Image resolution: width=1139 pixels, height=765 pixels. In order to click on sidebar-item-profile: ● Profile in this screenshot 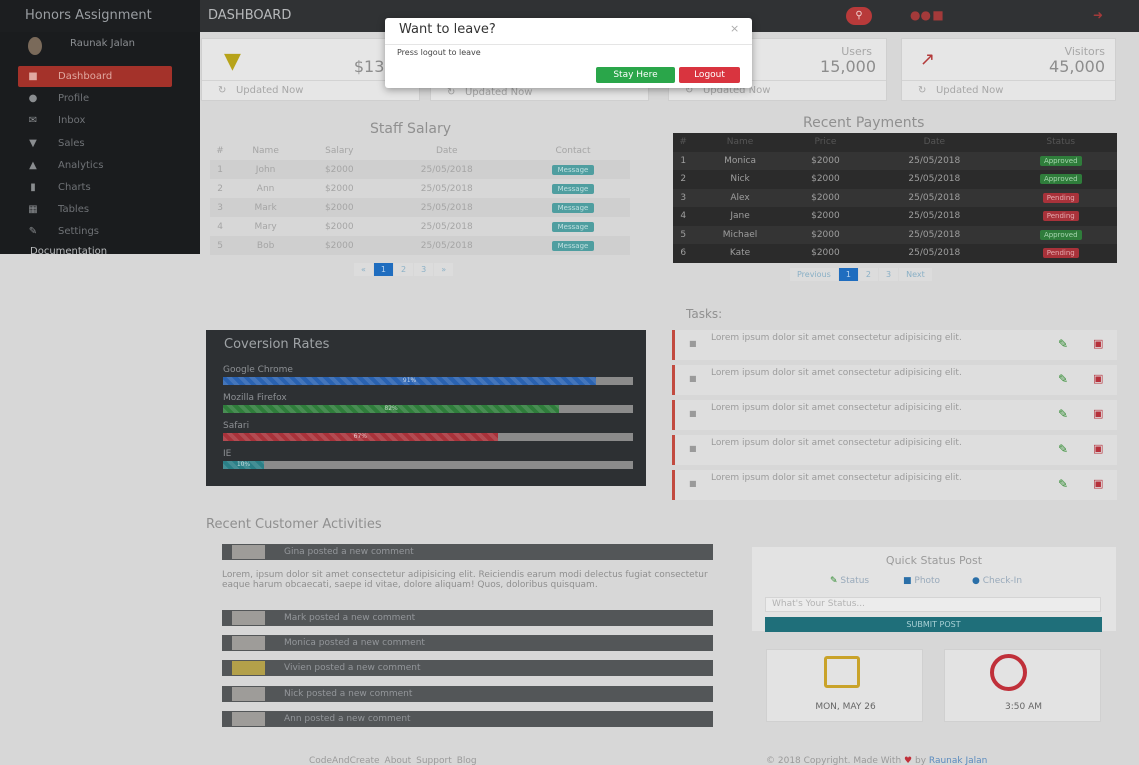, I will do `click(95, 98)`.